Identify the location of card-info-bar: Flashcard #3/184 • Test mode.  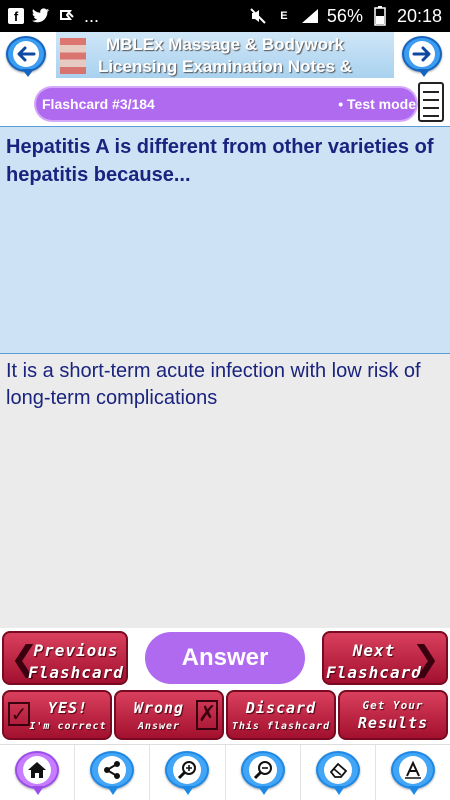
(225, 102).